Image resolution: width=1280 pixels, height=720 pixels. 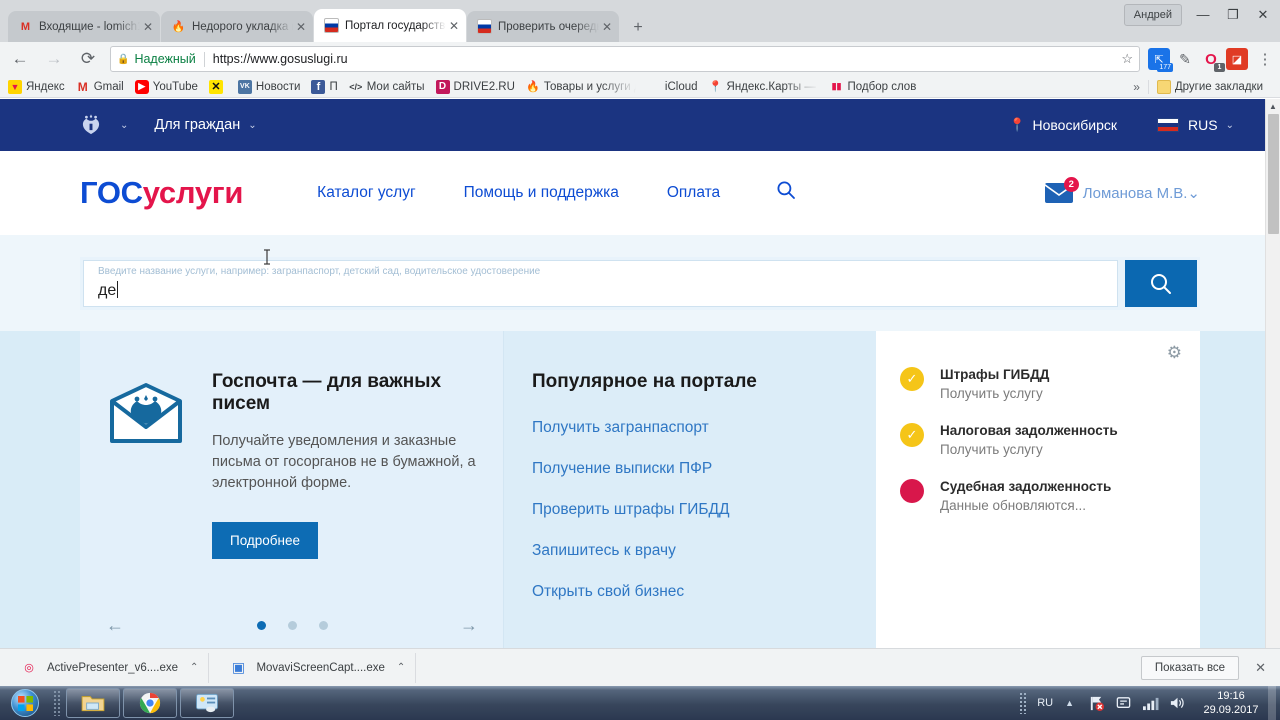 What do you see at coordinates (268, 86) in the screenshot?
I see `bookmark-novosti: VK Новости` at bounding box center [268, 86].